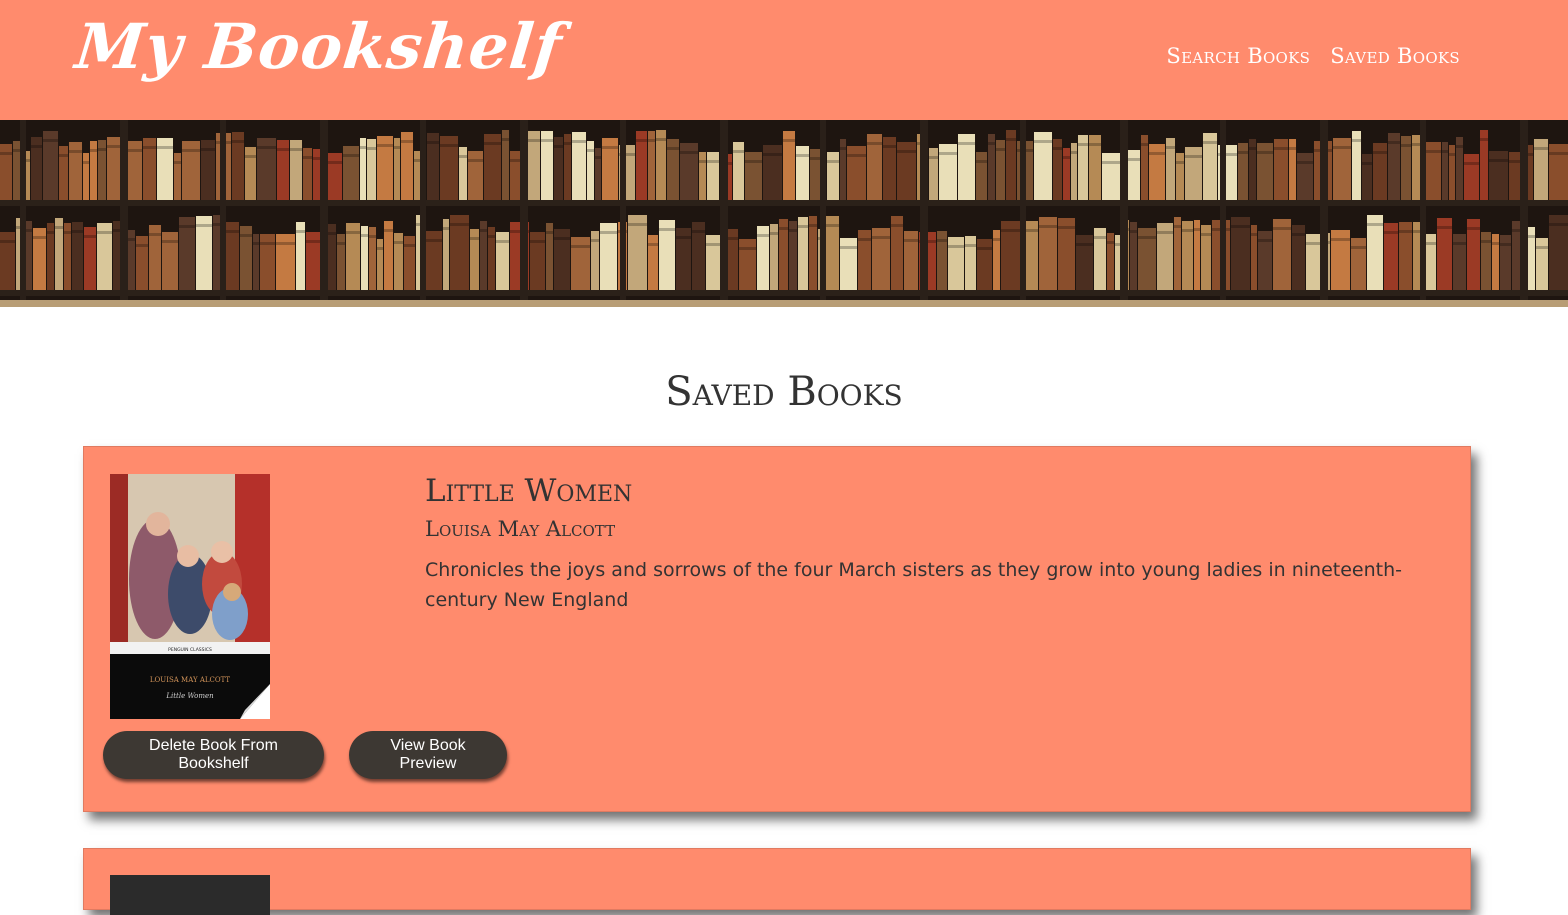  Describe the element at coordinates (1395, 56) in the screenshot. I see `nav-saved-books: Saved Books` at that location.